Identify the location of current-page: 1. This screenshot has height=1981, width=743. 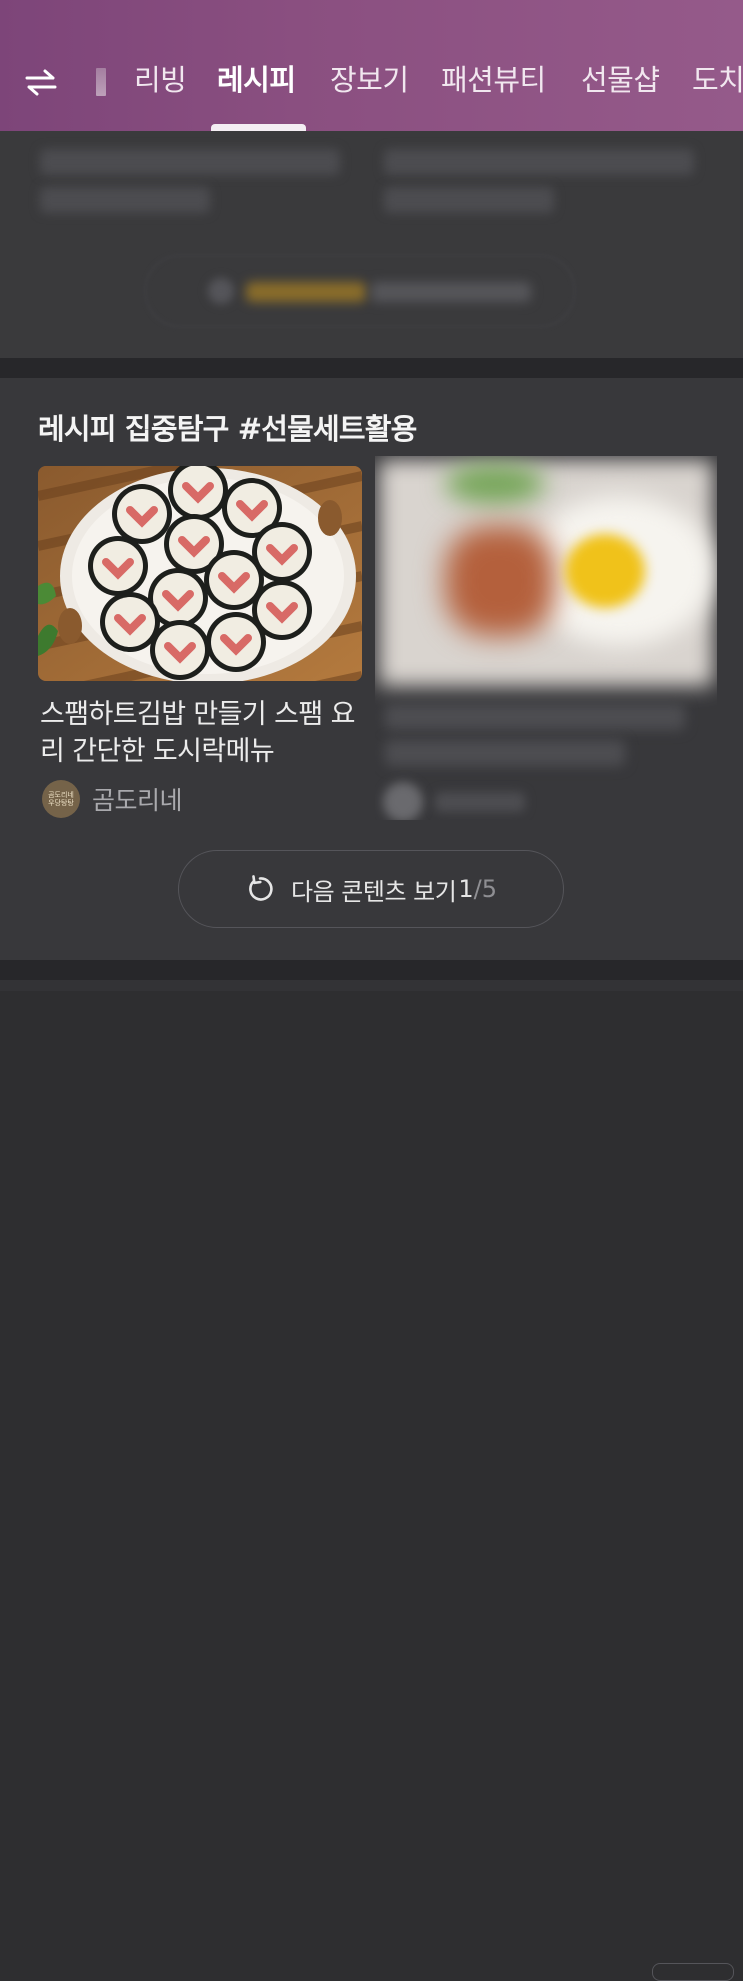
(466, 889).